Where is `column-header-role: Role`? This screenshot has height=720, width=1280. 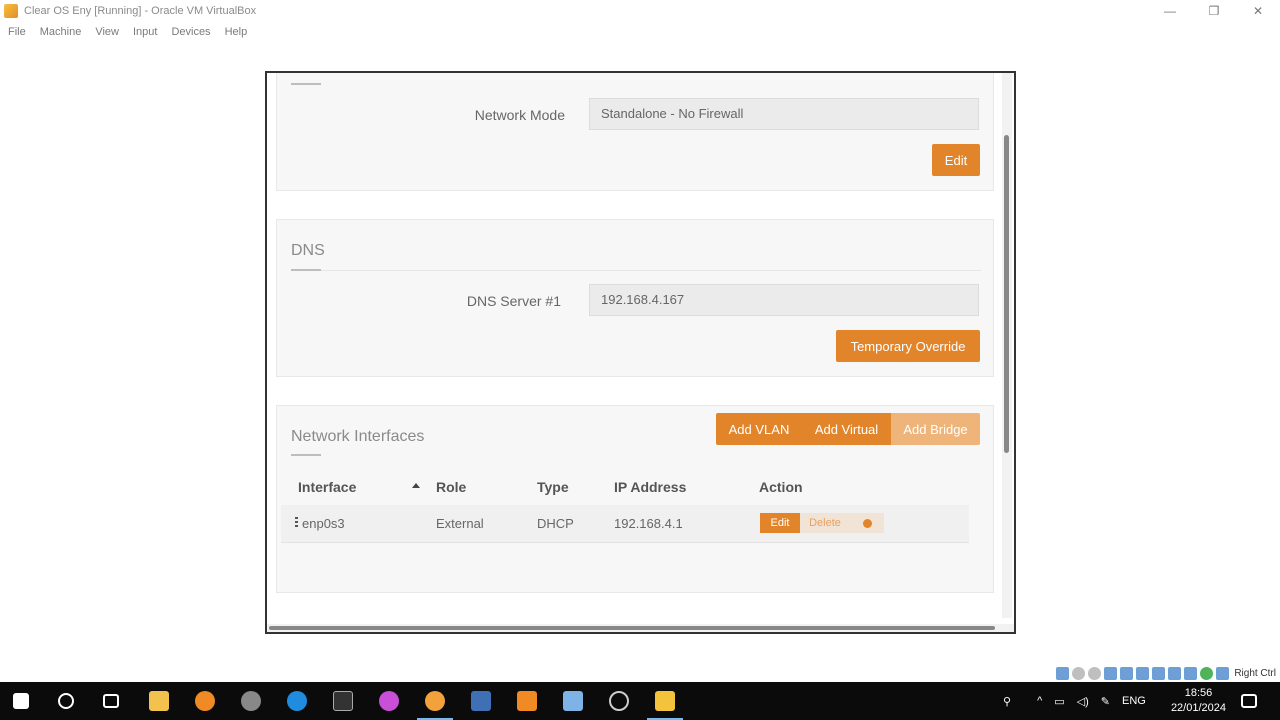 column-header-role: Role is located at coordinates (451, 487).